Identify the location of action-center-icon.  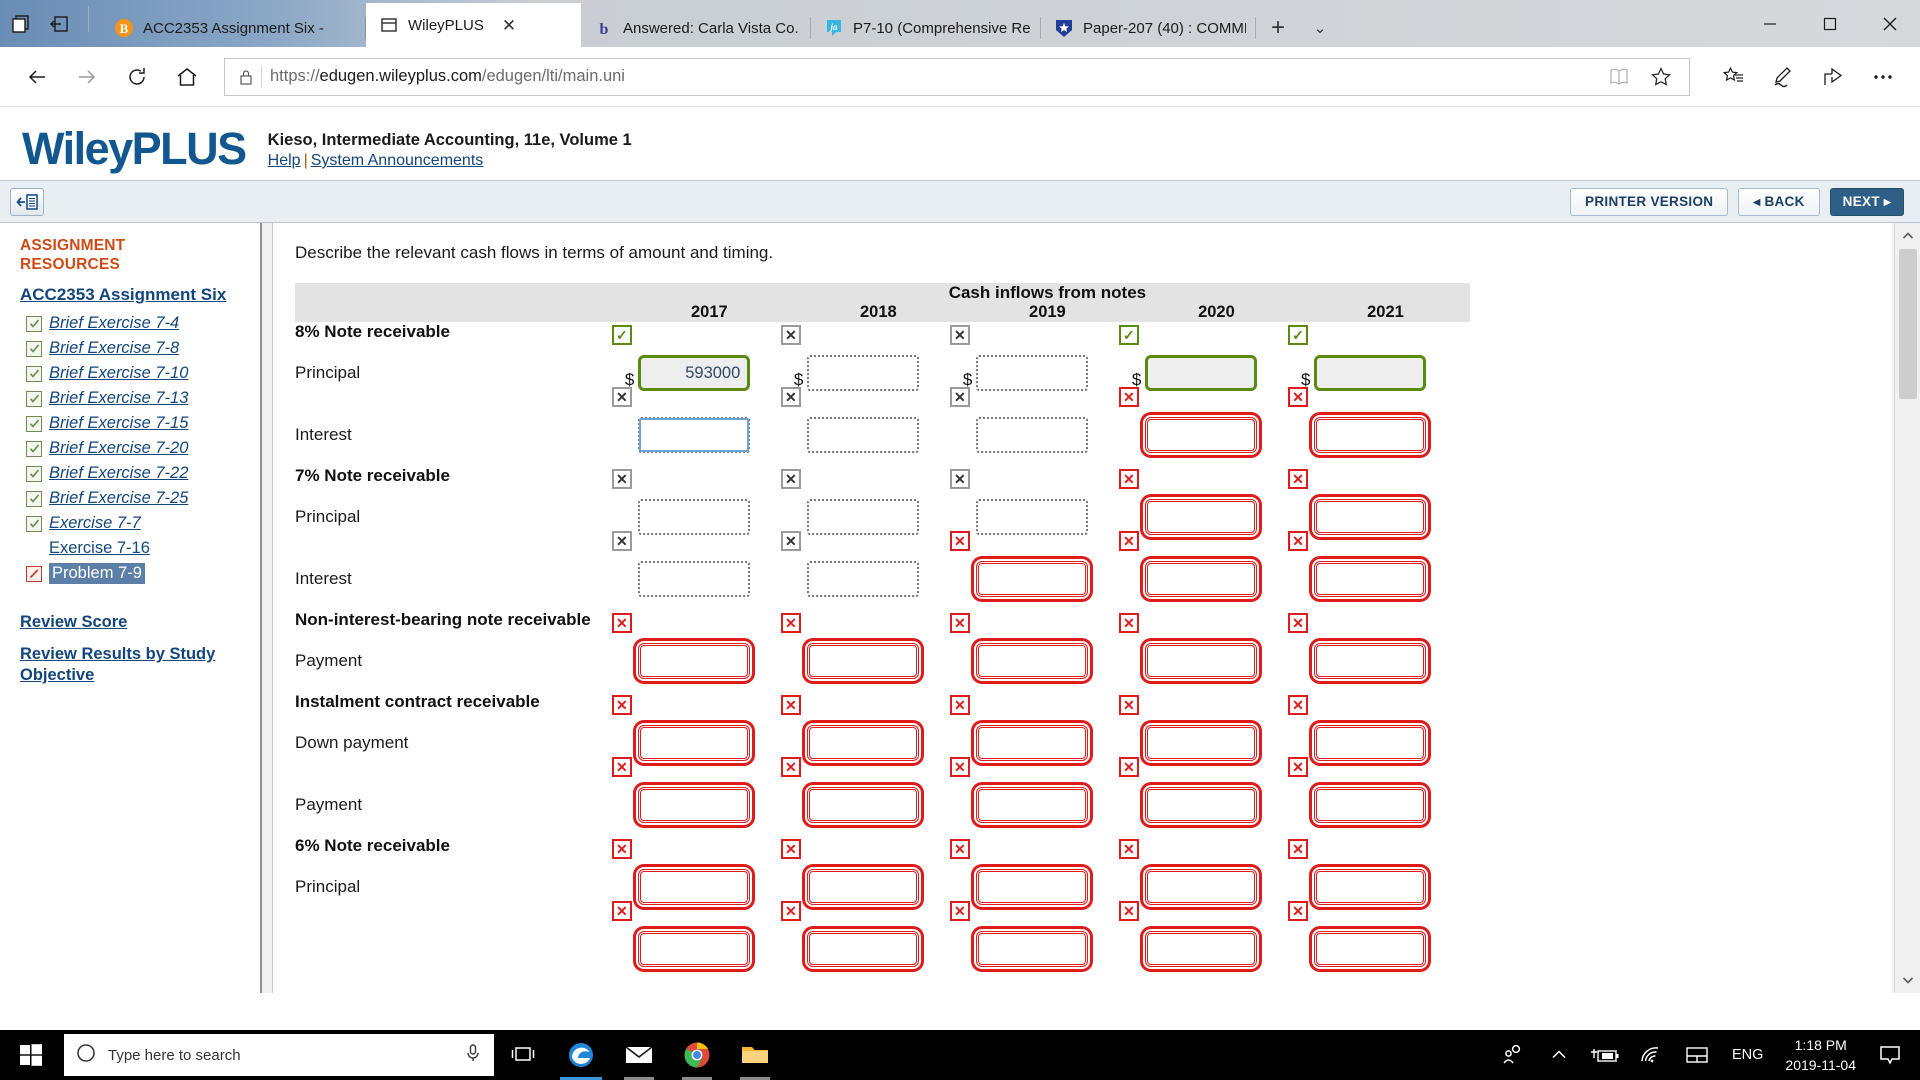
(1890, 1055).